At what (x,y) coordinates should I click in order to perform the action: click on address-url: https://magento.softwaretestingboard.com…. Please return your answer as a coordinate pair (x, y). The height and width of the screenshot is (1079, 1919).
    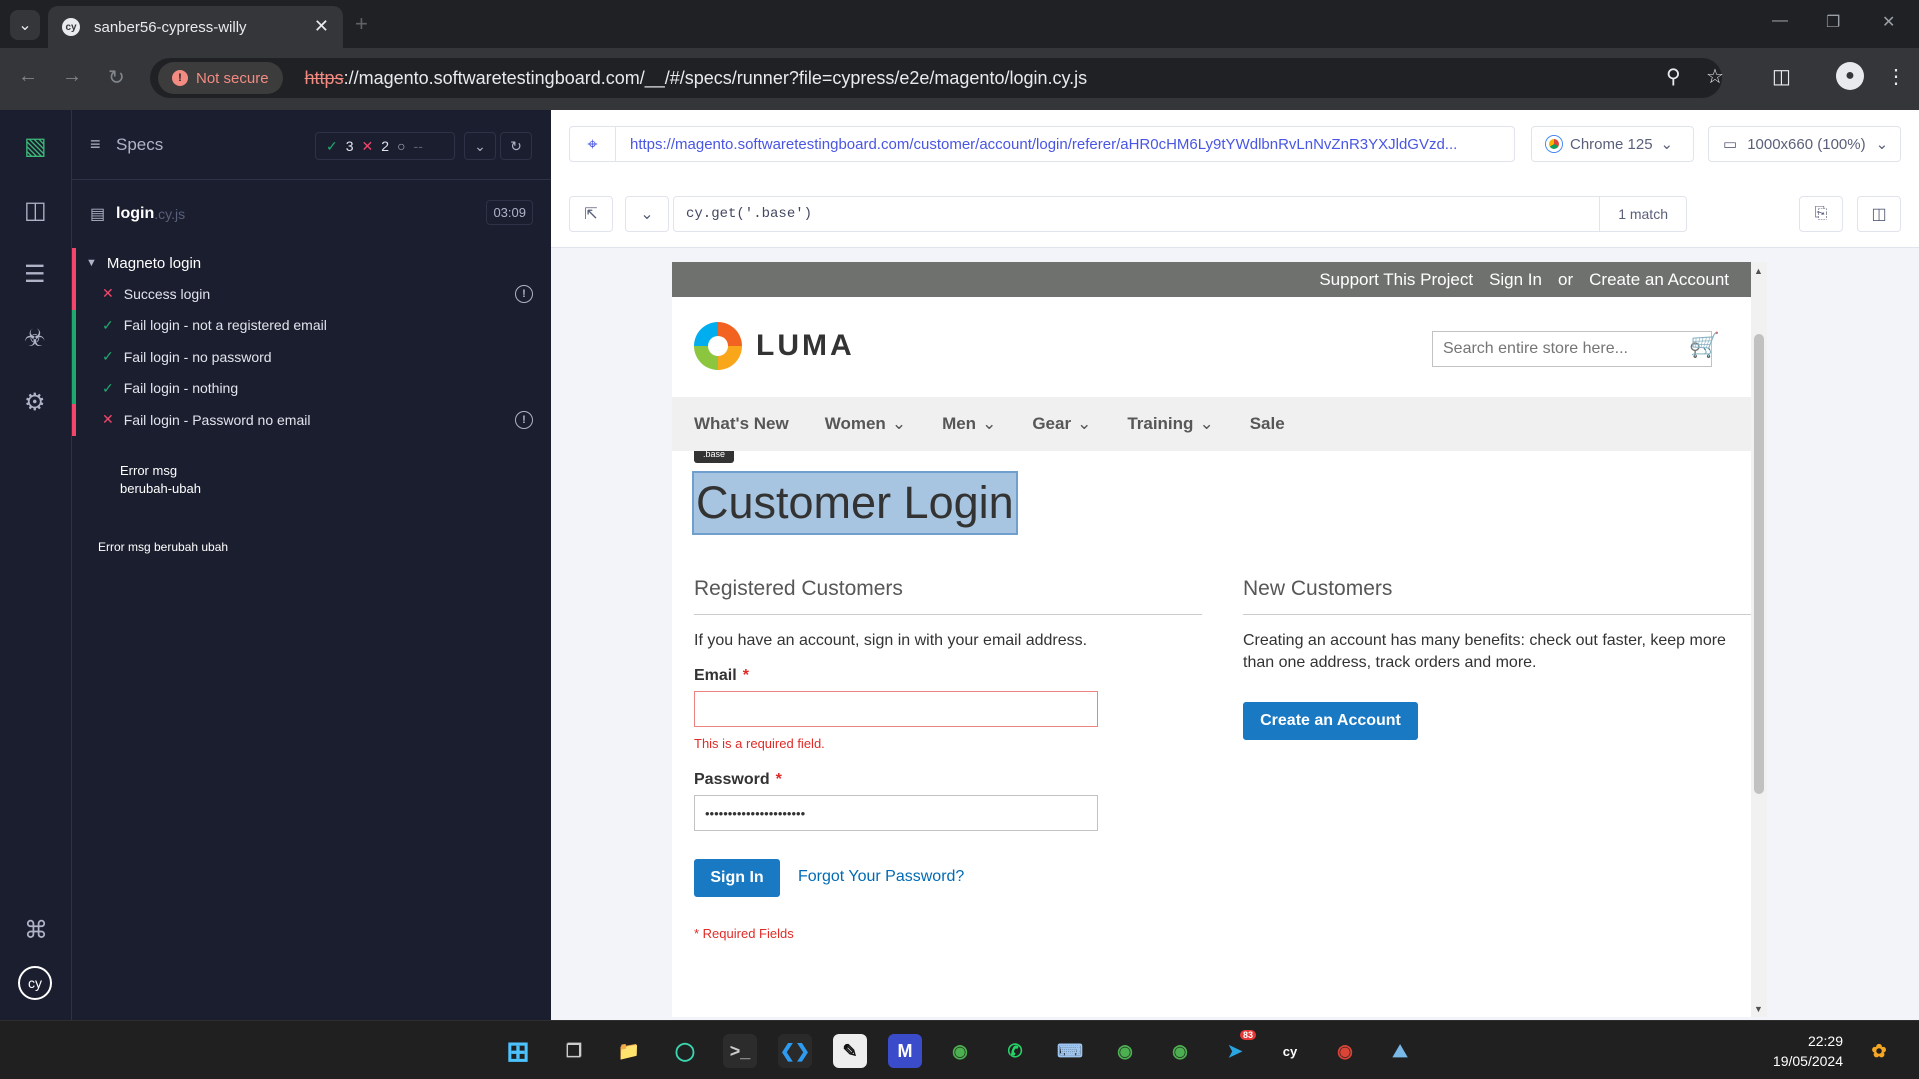
    Looking at the image, I should click on (696, 78).